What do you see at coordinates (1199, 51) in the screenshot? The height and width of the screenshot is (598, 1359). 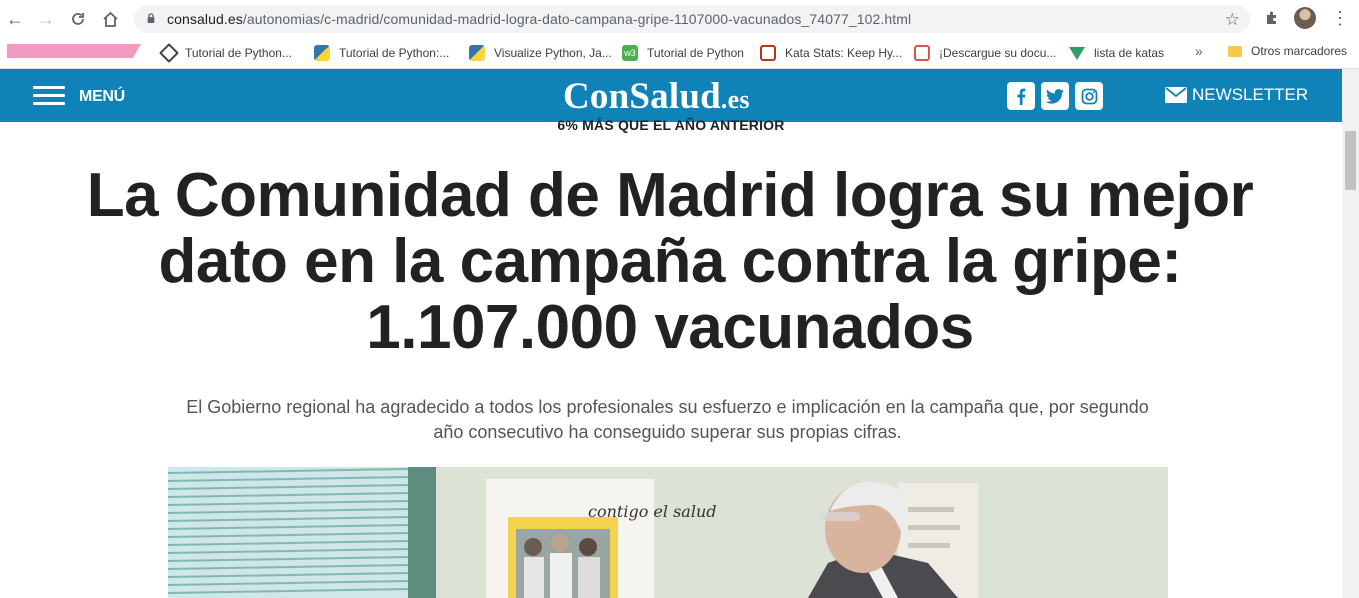 I see `more-bookmarks-chevron: »` at bounding box center [1199, 51].